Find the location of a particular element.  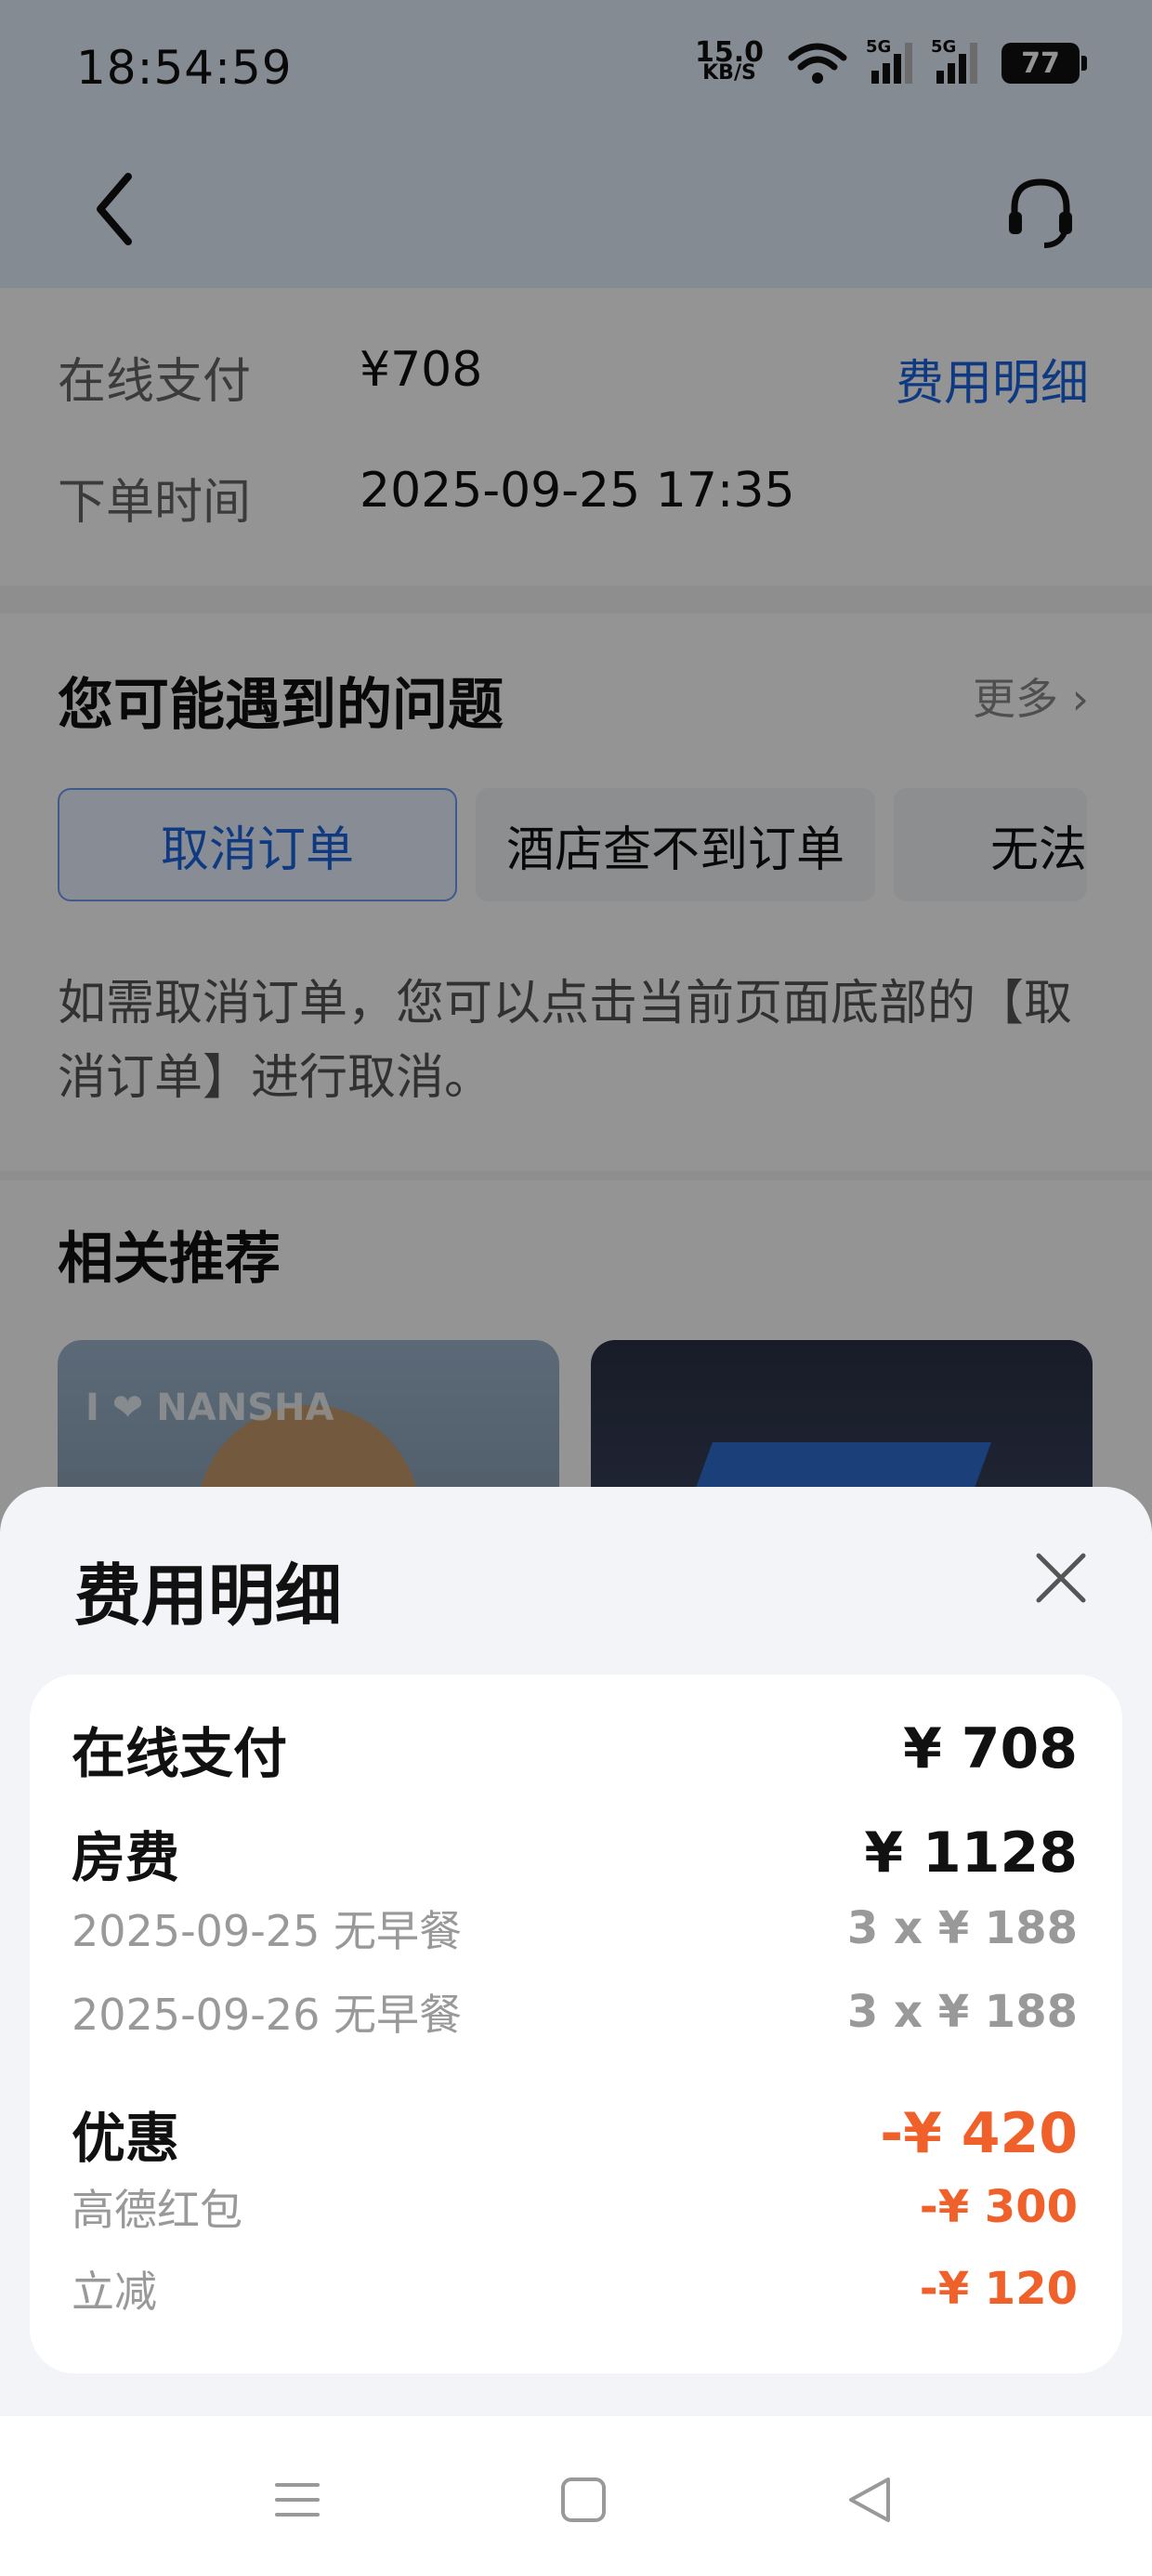

sheet-title: 费用明细 is located at coordinates (208, 1596).